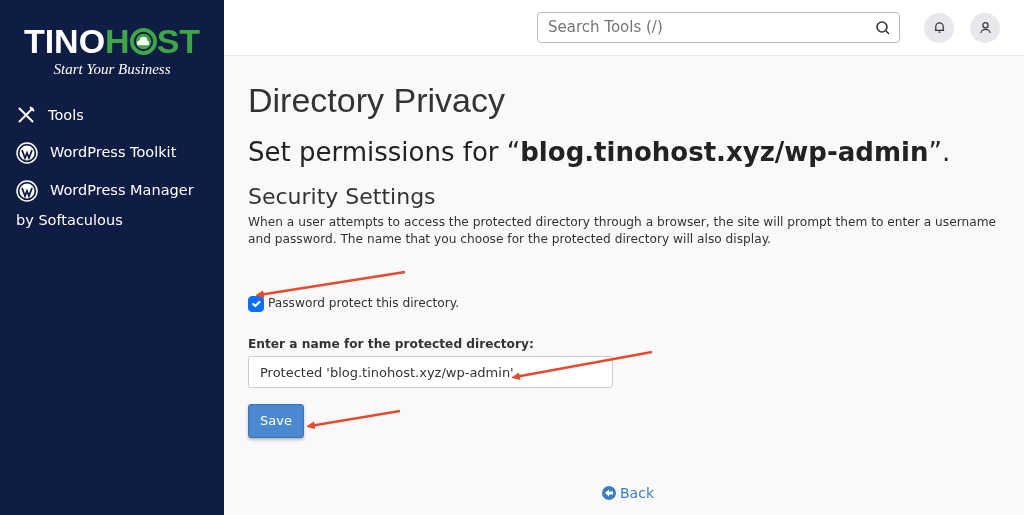 This screenshot has height=515, width=1024. What do you see at coordinates (883, 27) in the screenshot?
I see `search-icon` at bounding box center [883, 27].